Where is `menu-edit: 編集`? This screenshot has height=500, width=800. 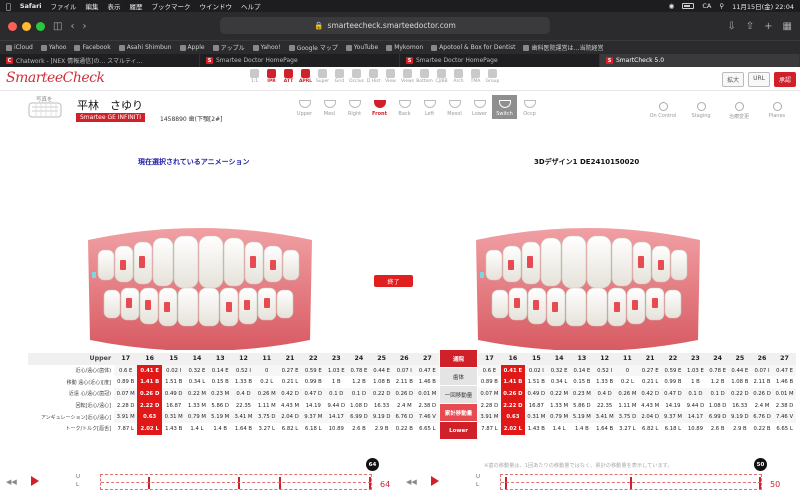 menu-edit: 編集 is located at coordinates (92, 6).